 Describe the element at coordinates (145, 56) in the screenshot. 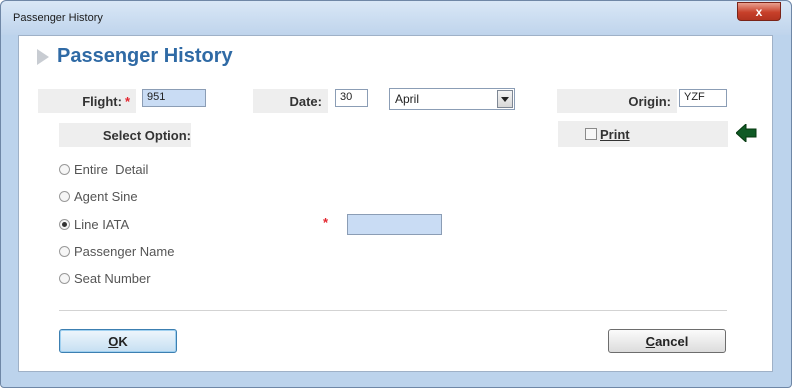

I see `page-title: Passenger History` at that location.